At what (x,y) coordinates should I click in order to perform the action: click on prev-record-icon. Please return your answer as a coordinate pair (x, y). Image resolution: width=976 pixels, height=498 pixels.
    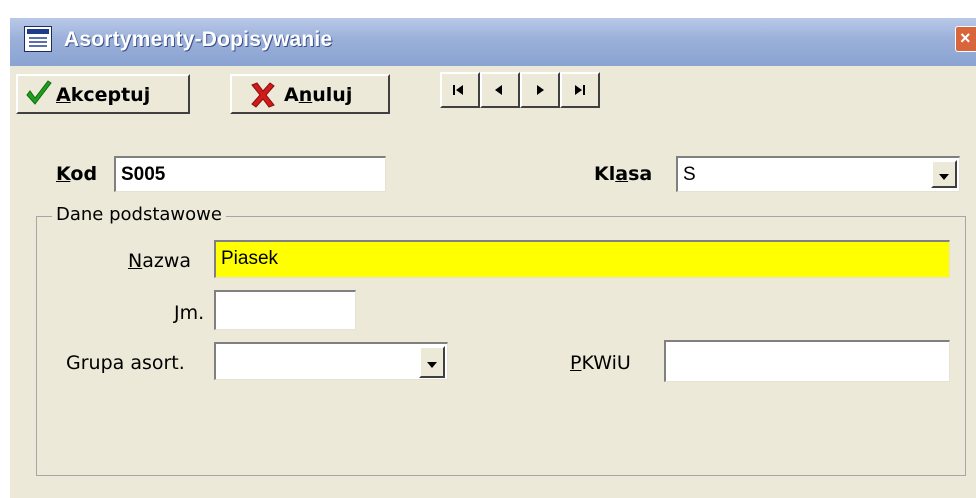
    Looking at the image, I should click on (498, 90).